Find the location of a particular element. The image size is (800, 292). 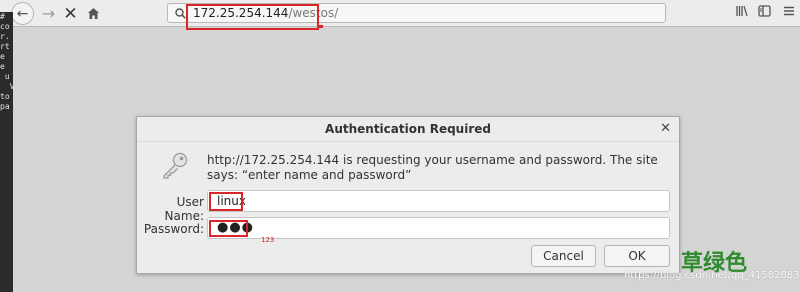

terminal-line: u is located at coordinates (5, 76).